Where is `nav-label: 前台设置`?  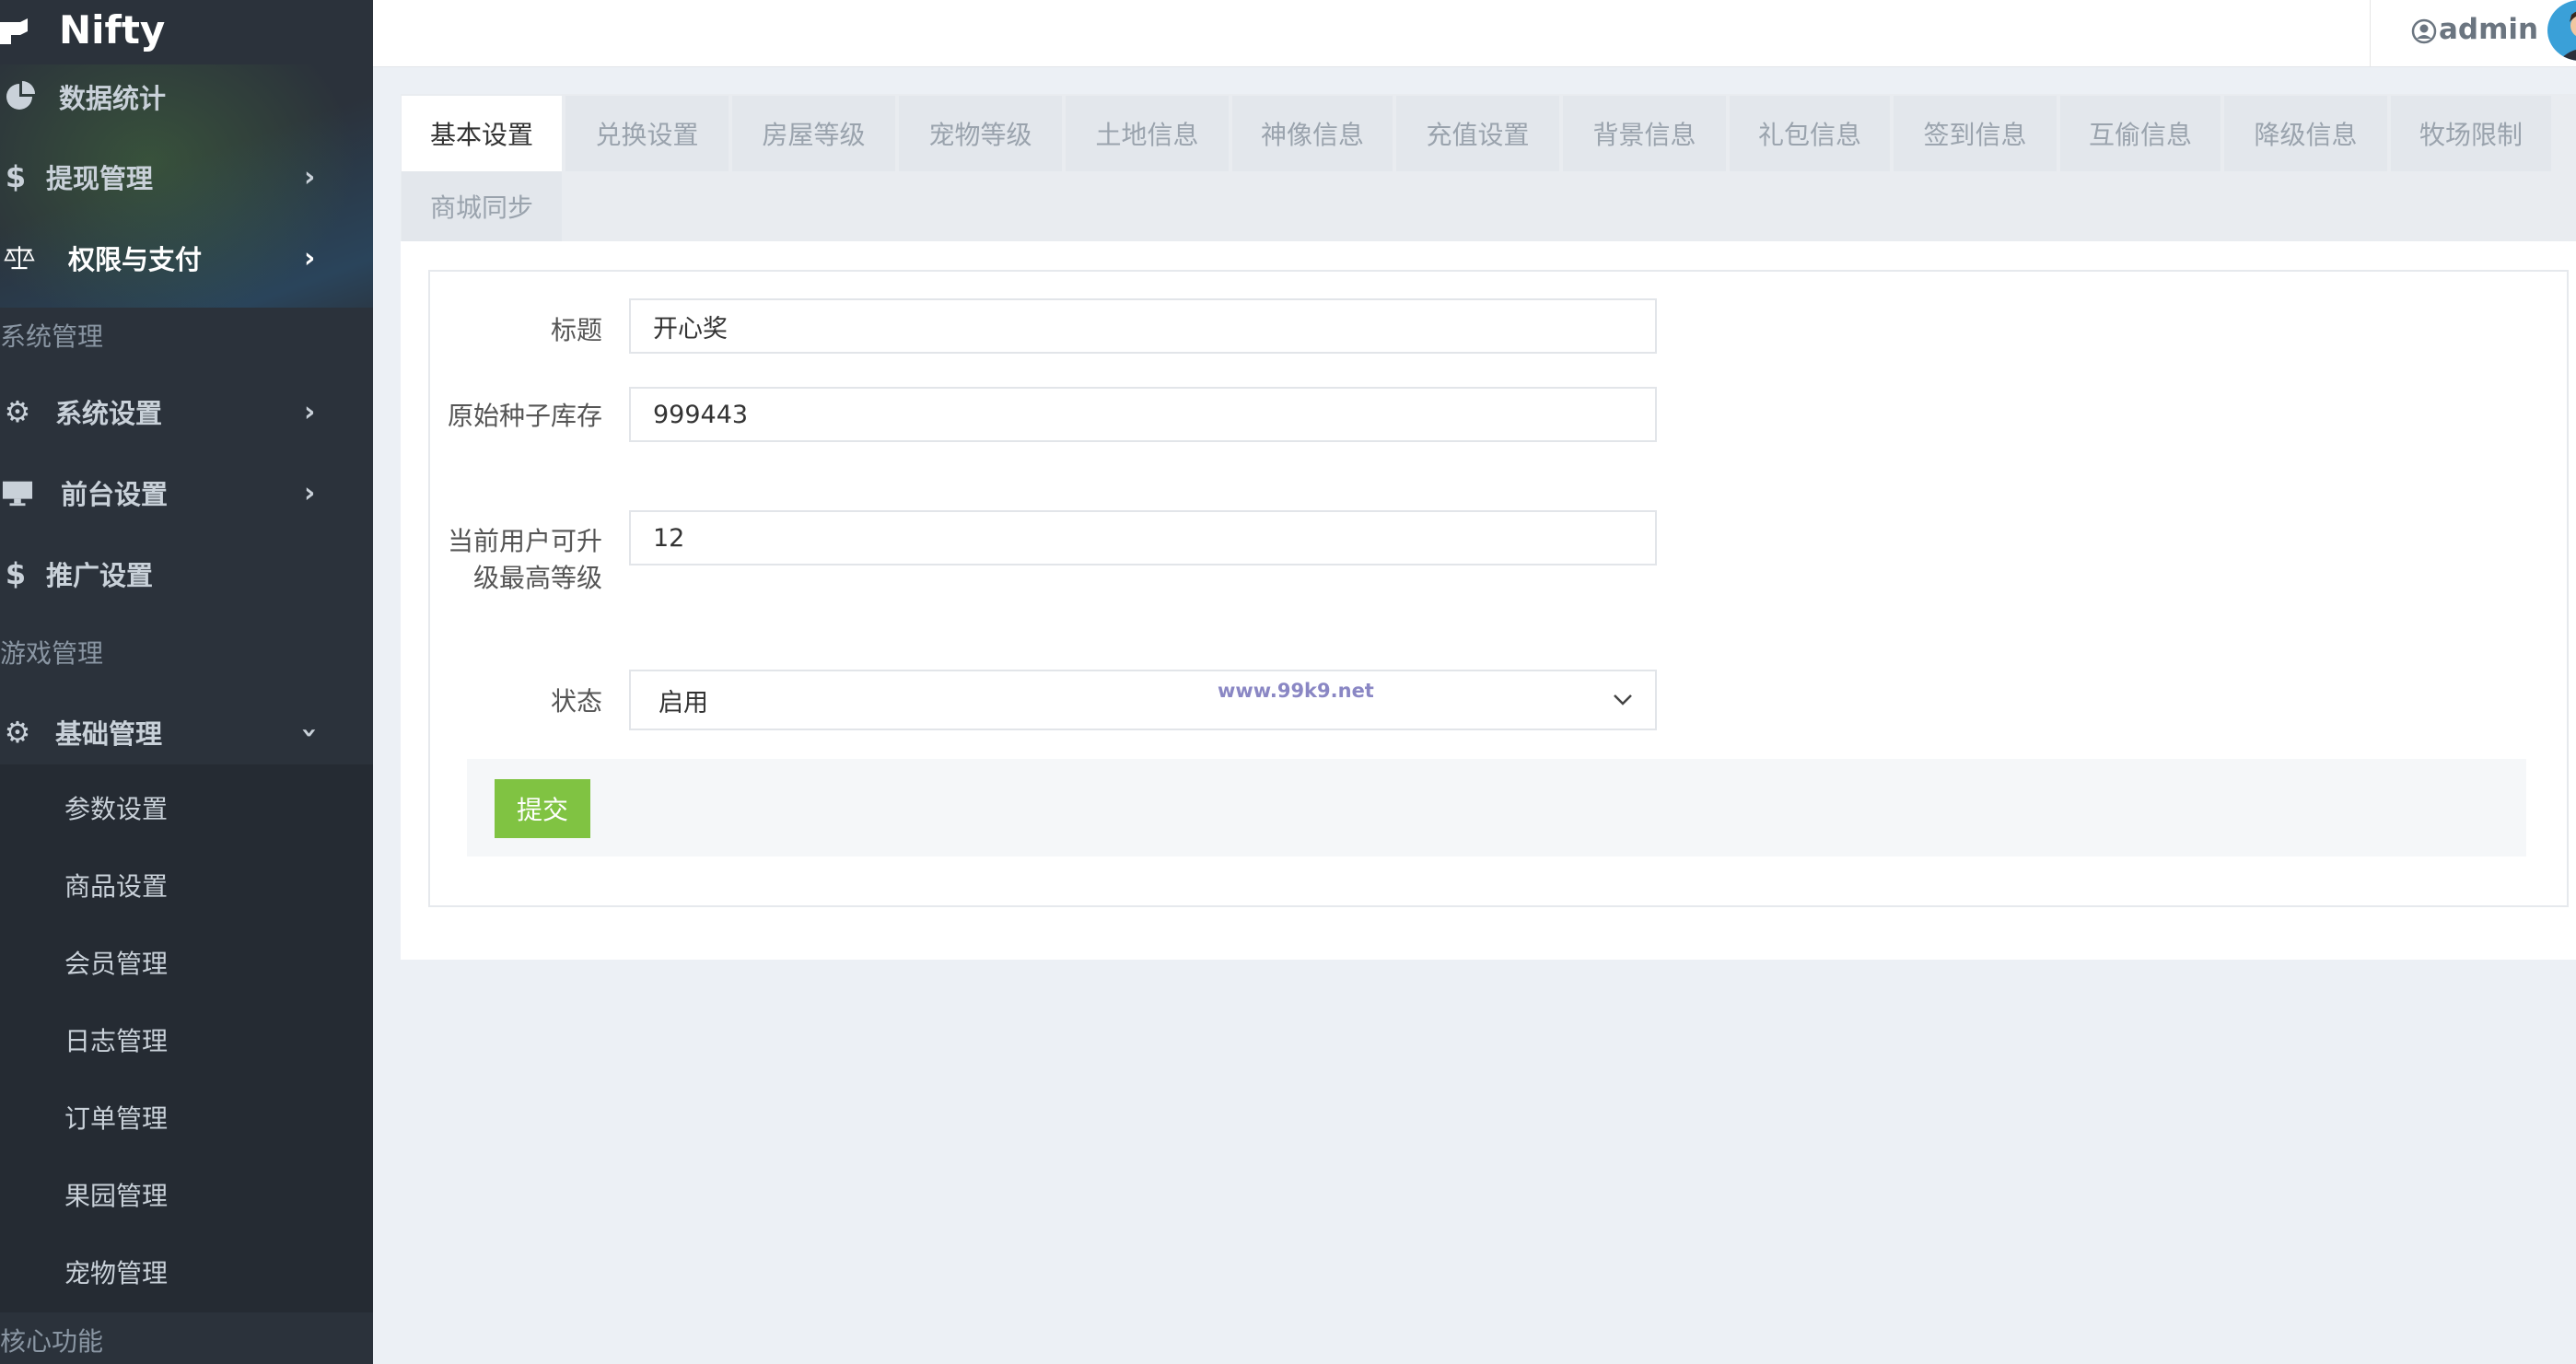 nav-label: 前台设置 is located at coordinates (114, 492).